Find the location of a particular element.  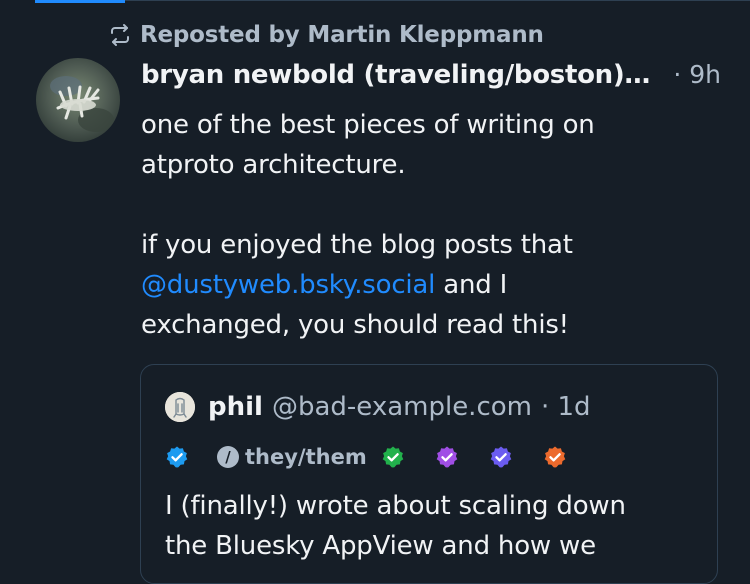

post-line-tail: and I is located at coordinates (471, 285).